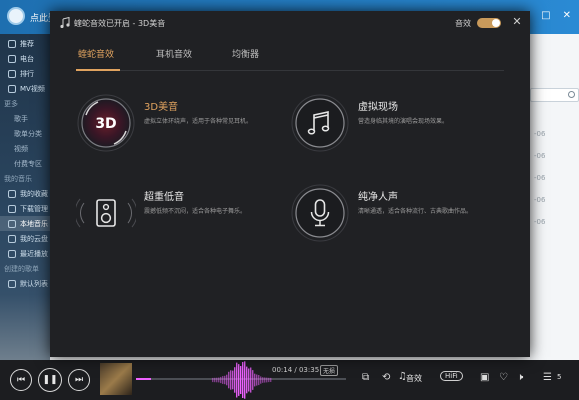  What do you see at coordinates (106, 123) in the screenshot?
I see `3d-icon: 3D` at bounding box center [106, 123].